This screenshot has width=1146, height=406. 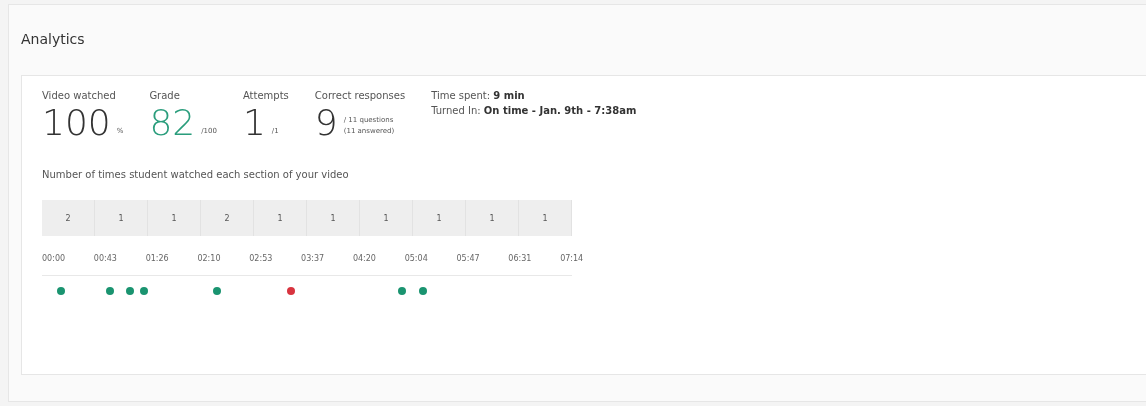 I want to click on stat-label: Grade, so click(x=165, y=95).